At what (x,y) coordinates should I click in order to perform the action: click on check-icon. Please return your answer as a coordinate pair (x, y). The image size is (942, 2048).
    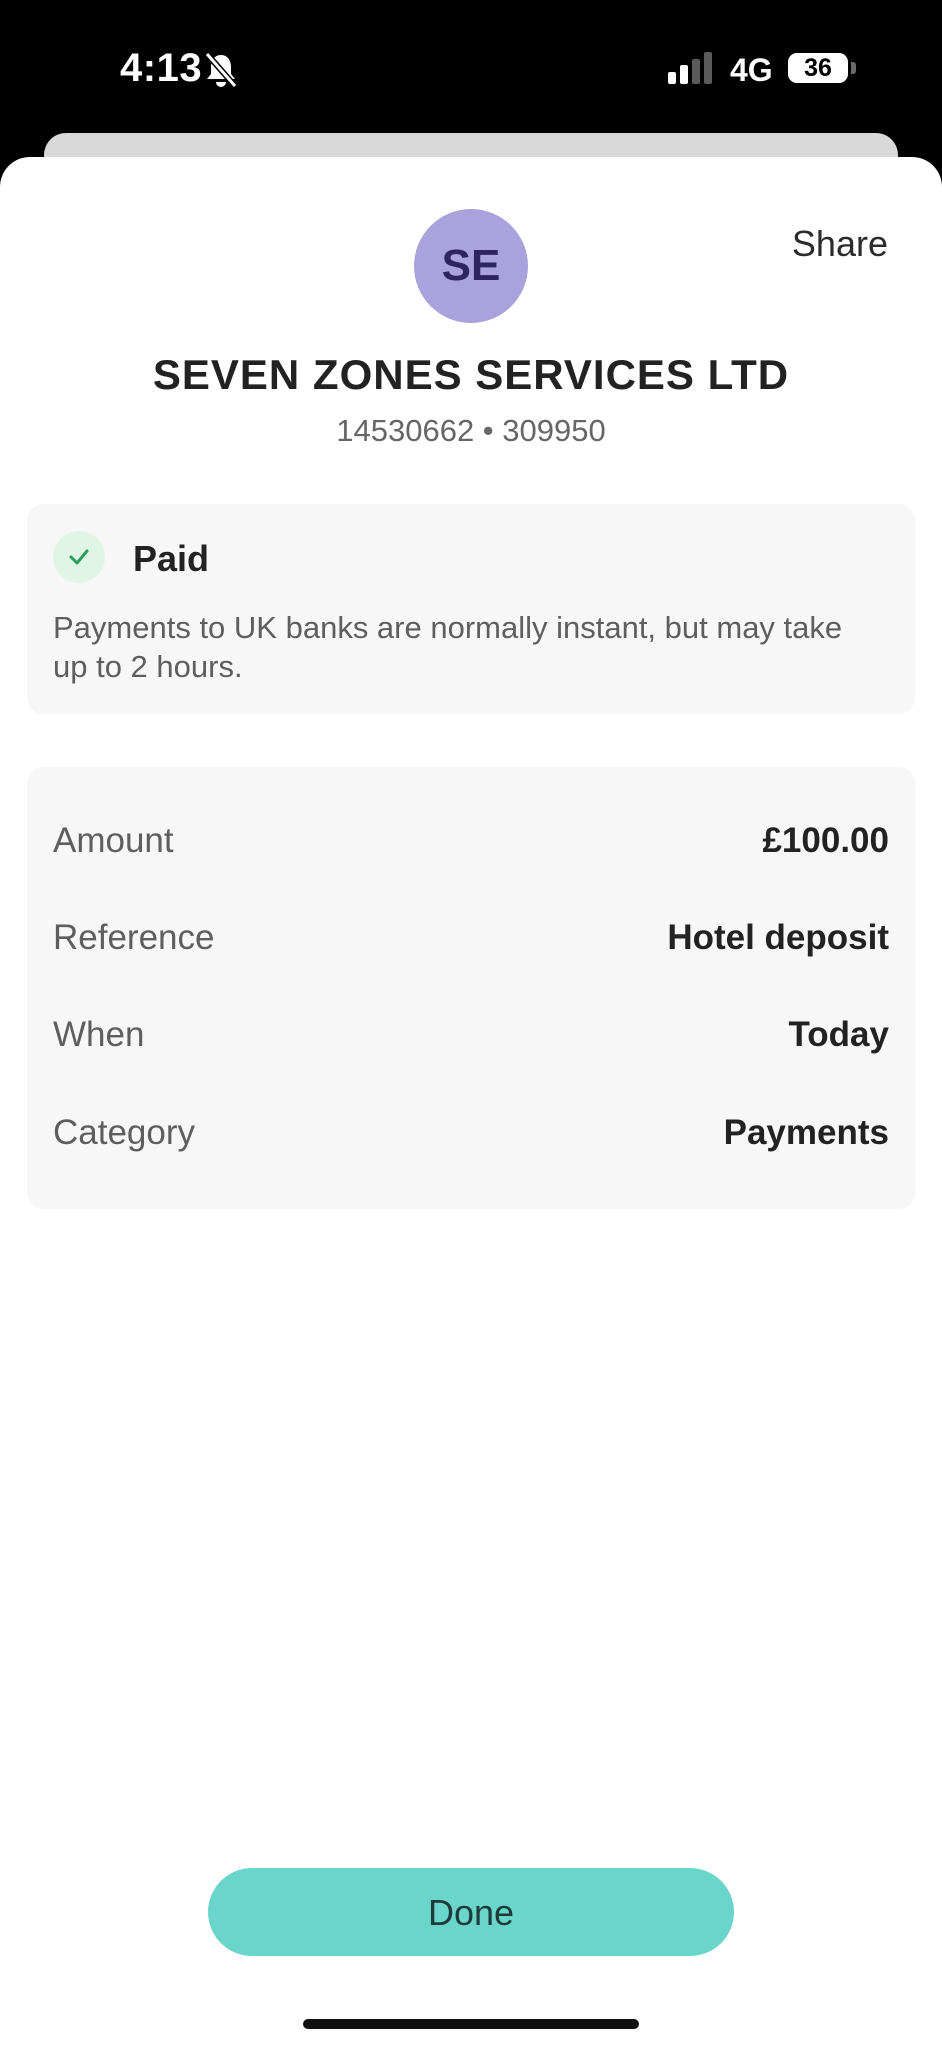
    Looking at the image, I should click on (79, 557).